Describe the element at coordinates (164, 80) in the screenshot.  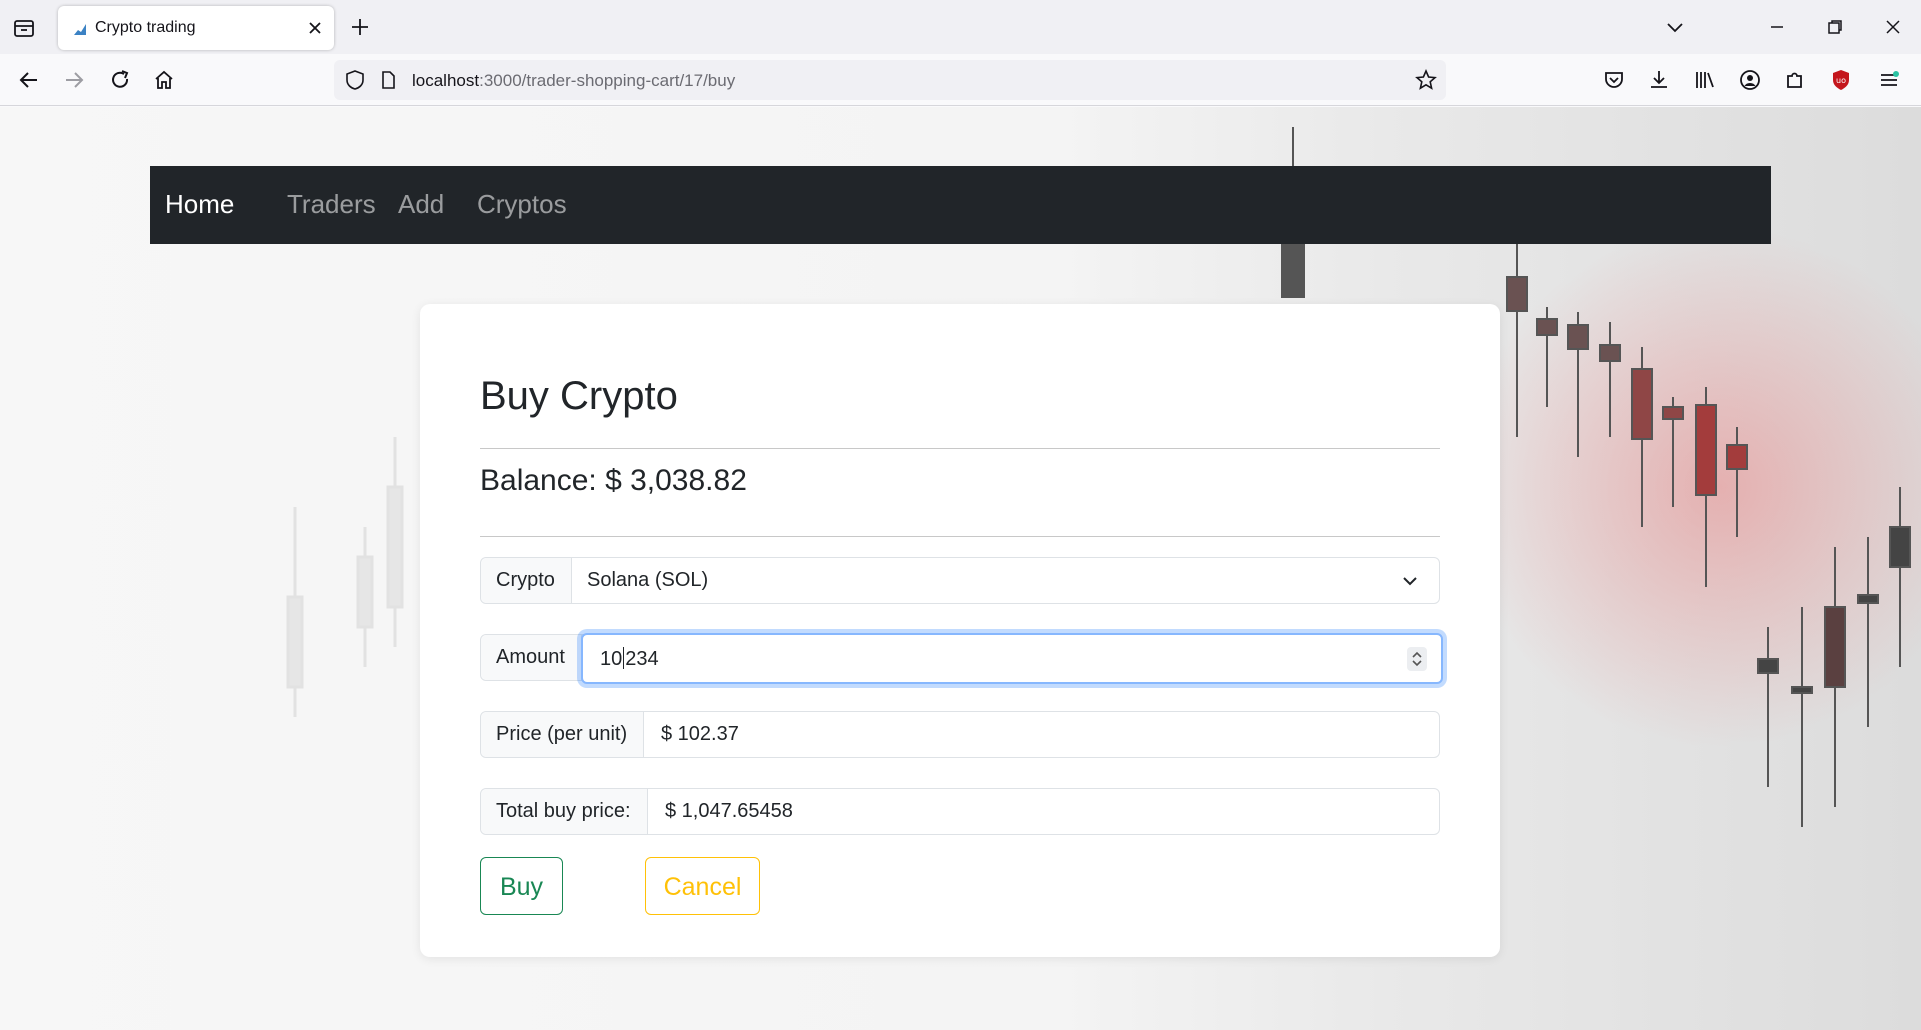
I see `home-icon` at that location.